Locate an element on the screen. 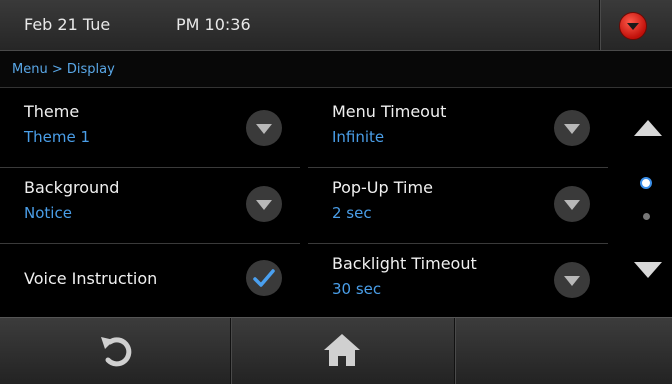 The height and width of the screenshot is (384, 672). setting-label: Menu Timeout is located at coordinates (389, 111).